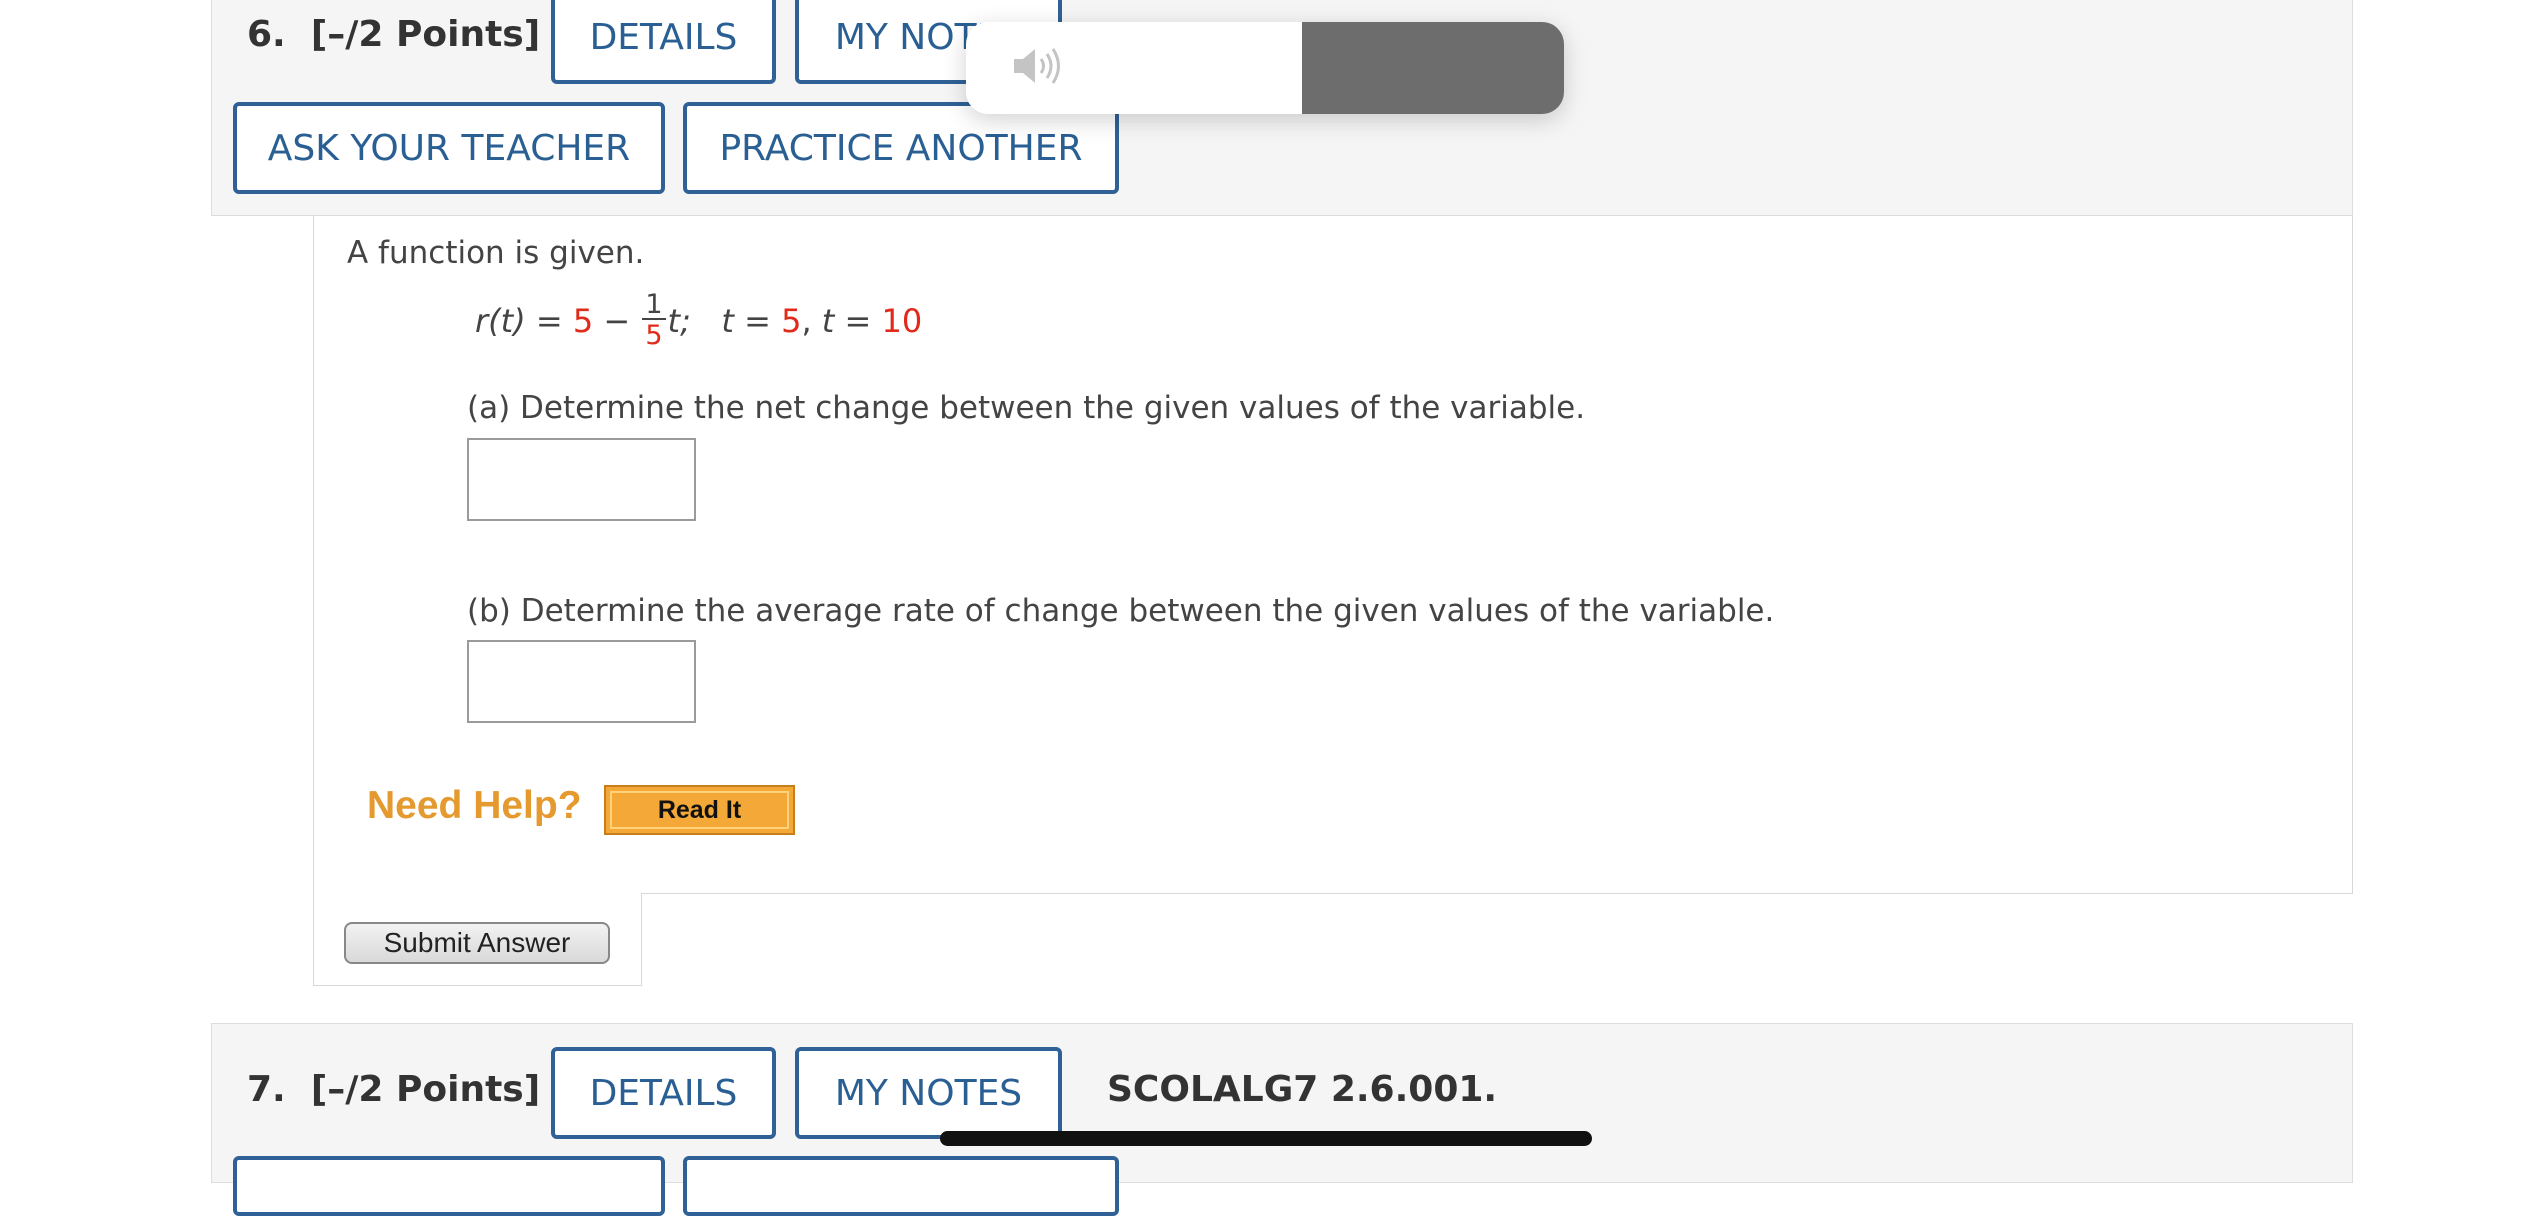  What do you see at coordinates (1134, 68) in the screenshot?
I see `audio-player-left` at bounding box center [1134, 68].